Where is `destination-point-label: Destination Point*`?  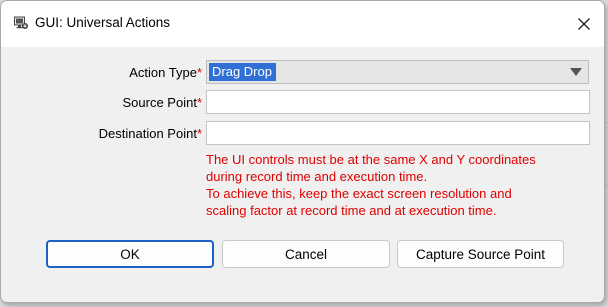 destination-point-label: Destination Point* is located at coordinates (150, 133).